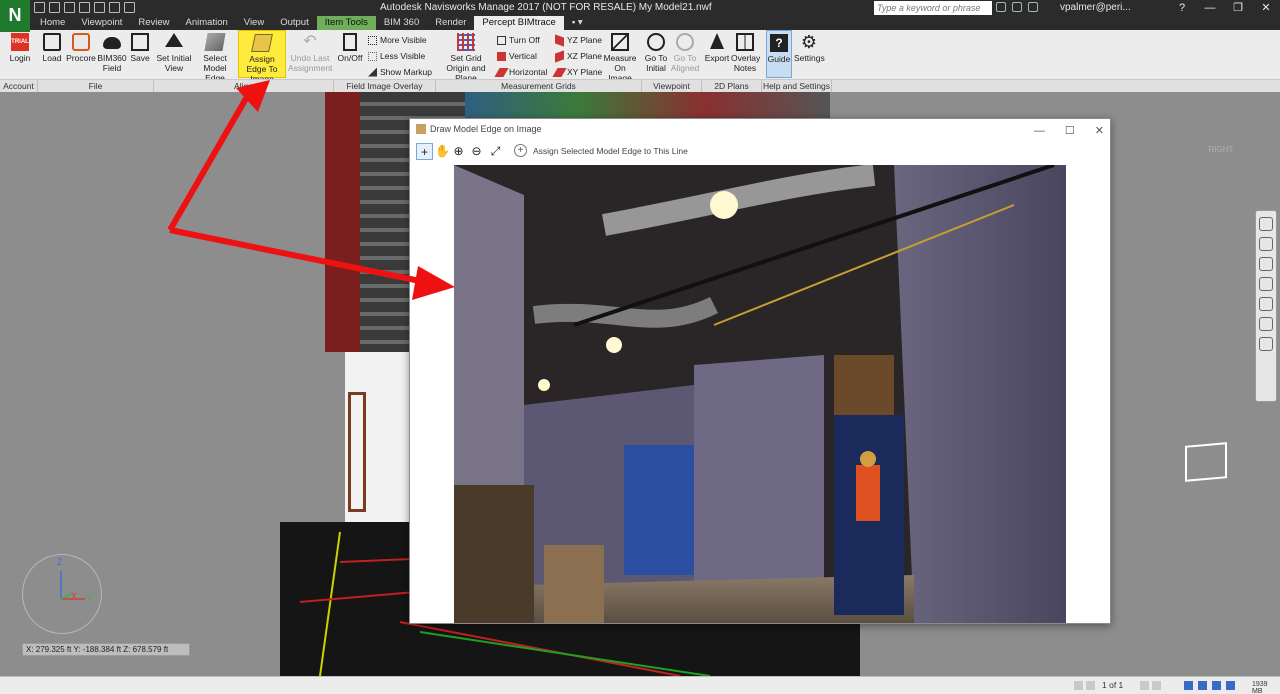 The image size is (1280, 694). Describe the element at coordinates (396, 56) in the screenshot. I see `less-visible-button: Less Visible` at that location.